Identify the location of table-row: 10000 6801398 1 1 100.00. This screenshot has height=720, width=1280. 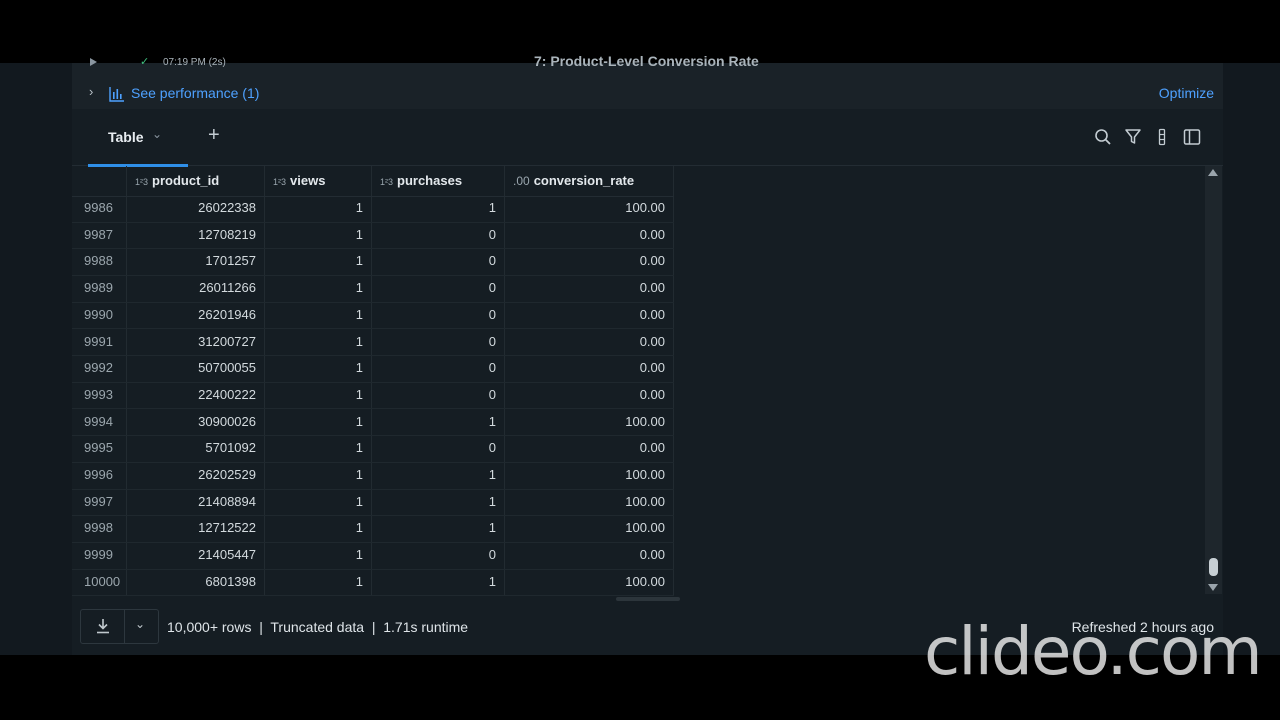
(373, 583).